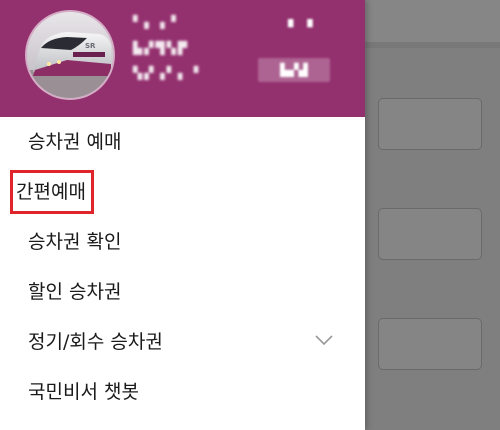 The height and width of the screenshot is (430, 500). I want to click on menu-item-label: 국민비서 챗봇, so click(83, 392).